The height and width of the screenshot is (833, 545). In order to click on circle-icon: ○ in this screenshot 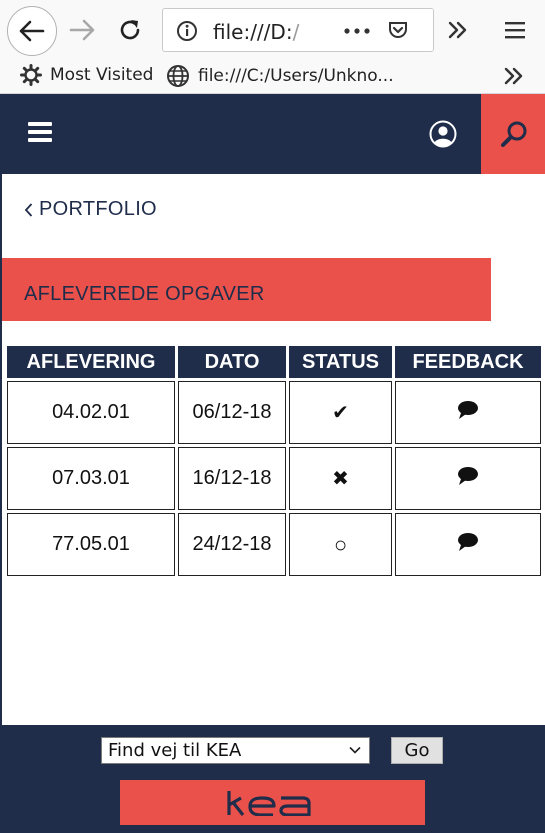, I will do `click(340, 544)`.